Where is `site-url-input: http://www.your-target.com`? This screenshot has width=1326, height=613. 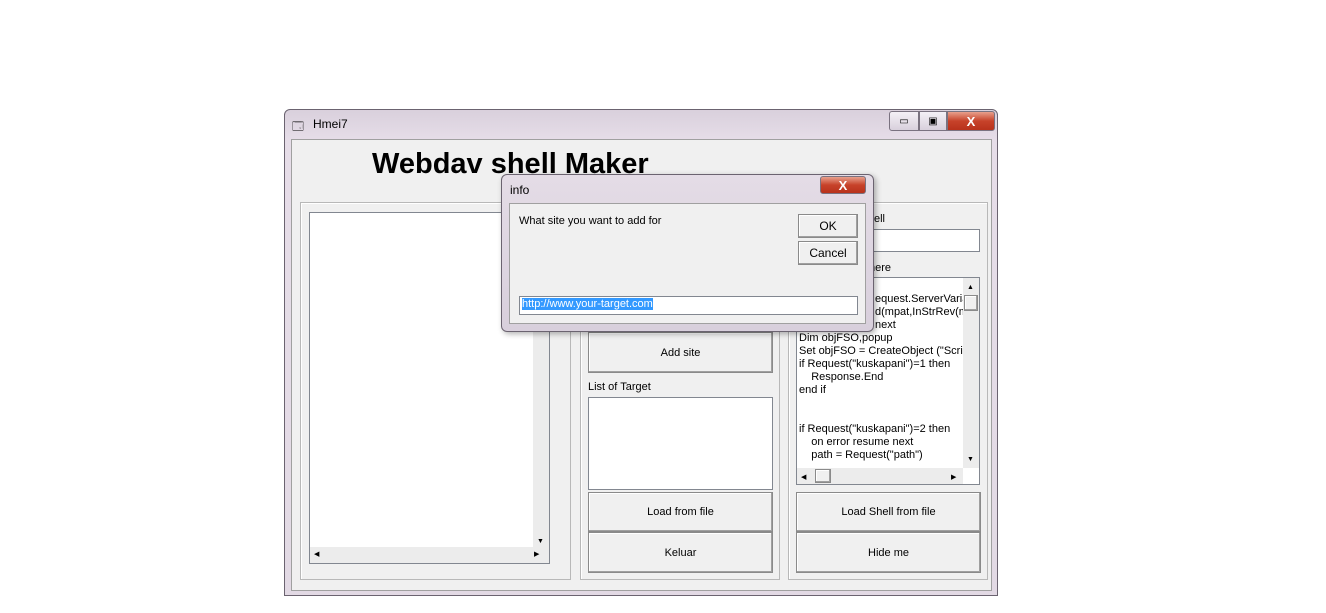 site-url-input: http://www.your-target.com is located at coordinates (688, 305).